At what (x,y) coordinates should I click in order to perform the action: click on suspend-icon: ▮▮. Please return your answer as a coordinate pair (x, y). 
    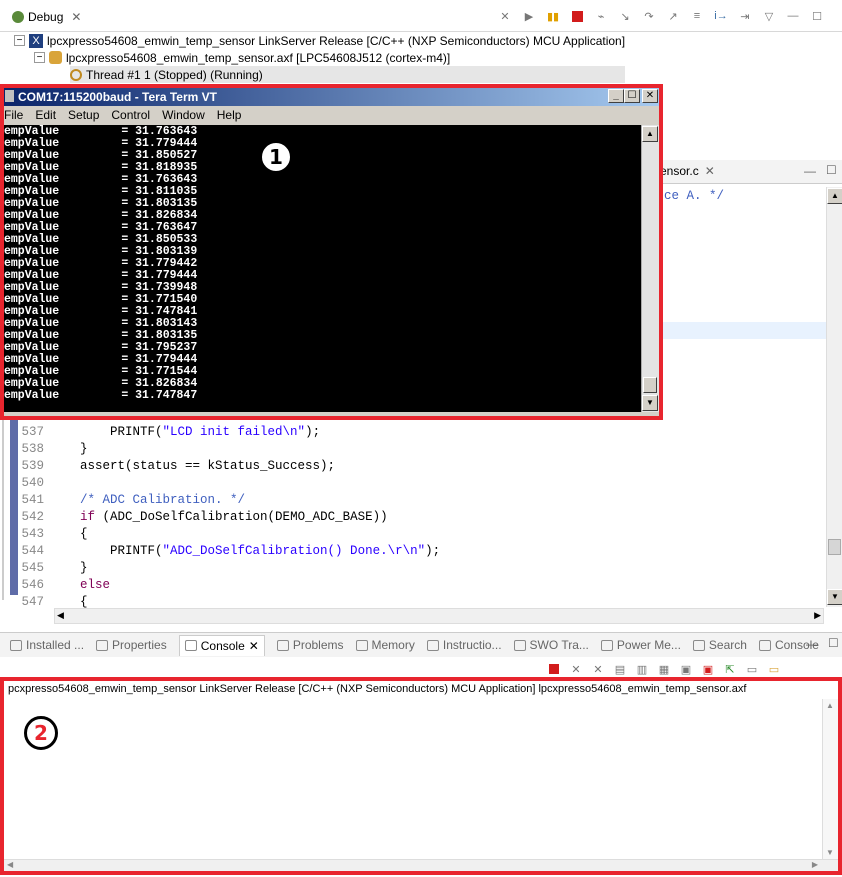
    Looking at the image, I should click on (553, 16).